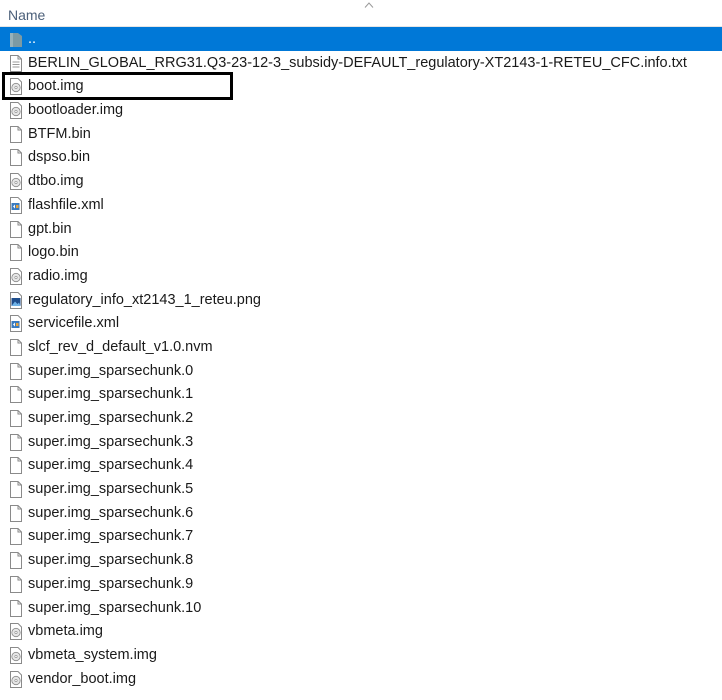 This screenshot has width=722, height=700. What do you see at coordinates (111, 441) in the screenshot?
I see `file-name: super.img_sparsechunk.3` at bounding box center [111, 441].